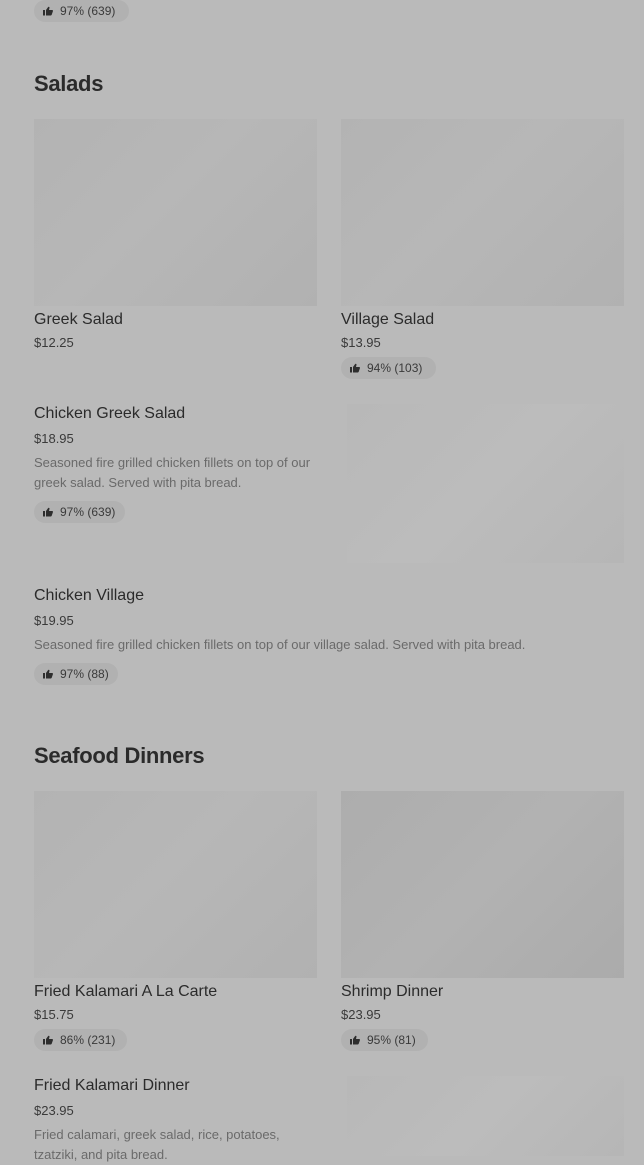 Image resolution: width=644 pixels, height=1165 pixels. What do you see at coordinates (126, 991) in the screenshot?
I see `item-name: Fried Kalamari A La Carte` at bounding box center [126, 991].